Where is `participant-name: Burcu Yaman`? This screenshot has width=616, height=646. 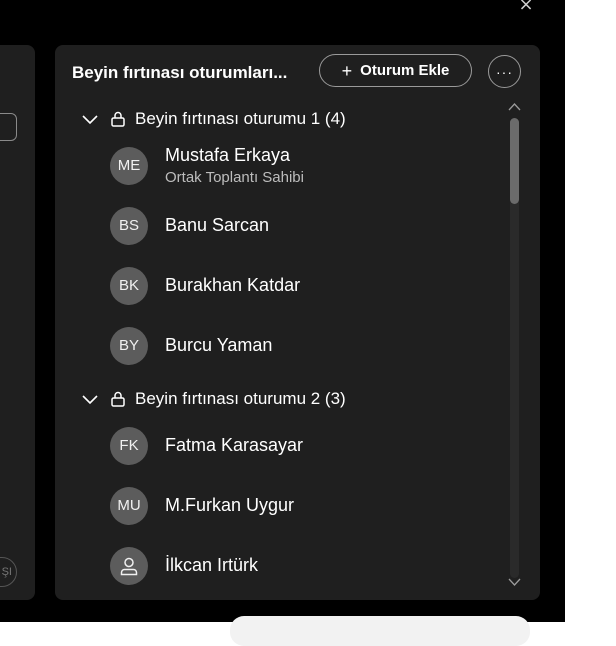
participant-name: Burcu Yaman is located at coordinates (219, 345).